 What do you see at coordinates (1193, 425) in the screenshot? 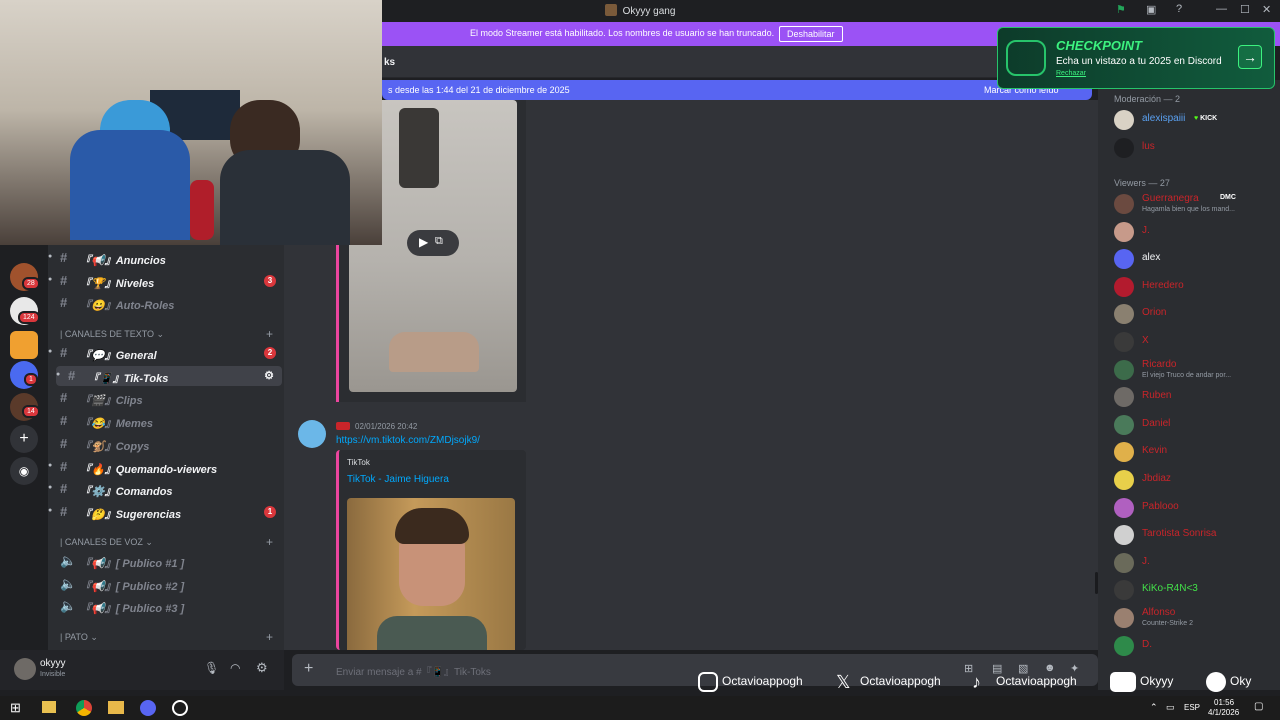
I see `member-row: Daniel` at bounding box center [1193, 425].